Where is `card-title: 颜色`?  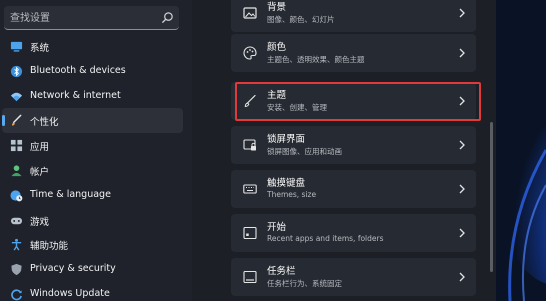 card-title: 颜色 is located at coordinates (277, 47).